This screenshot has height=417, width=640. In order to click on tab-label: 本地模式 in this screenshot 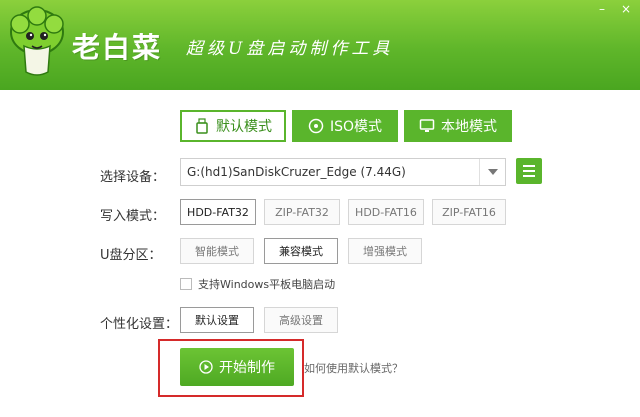, I will do `click(469, 127)`.